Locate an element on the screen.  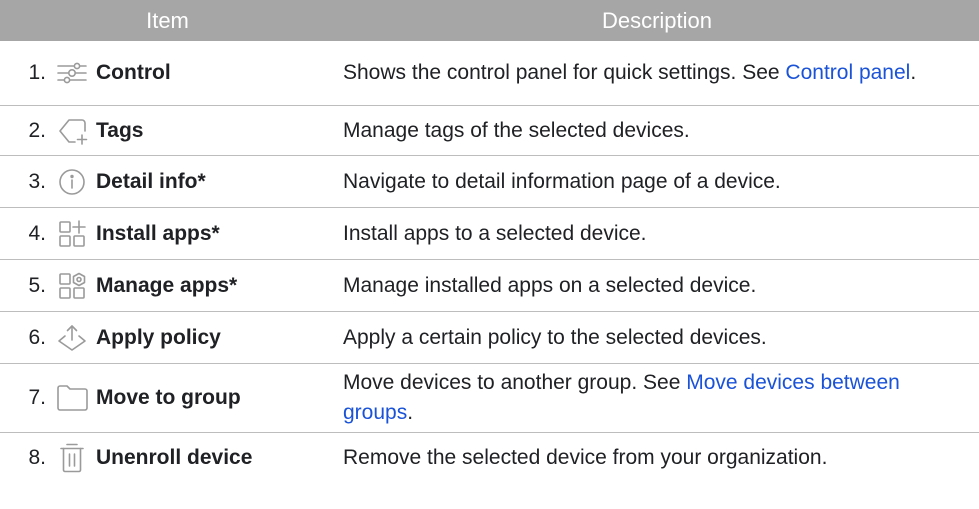
apply-policy-icon is located at coordinates (72, 338).